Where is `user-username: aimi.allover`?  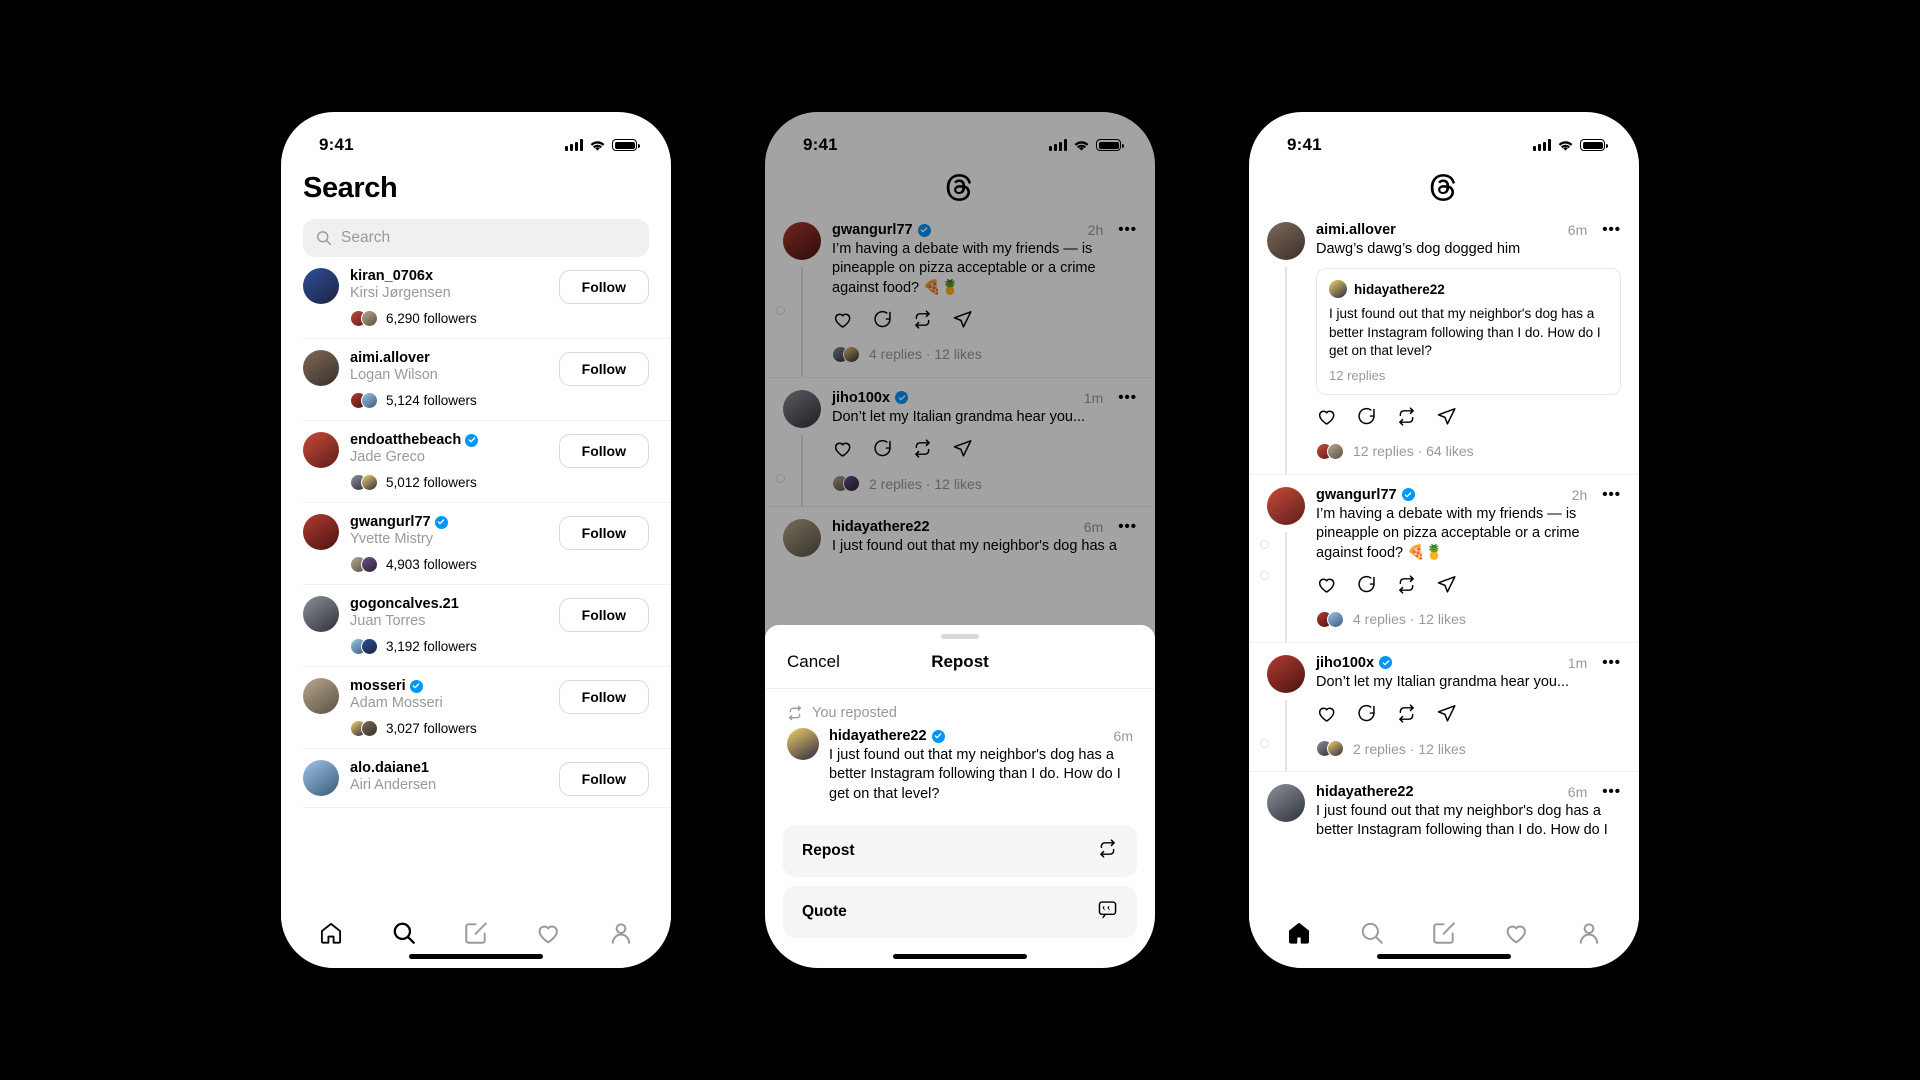
user-username: aimi.allover is located at coordinates (449, 358).